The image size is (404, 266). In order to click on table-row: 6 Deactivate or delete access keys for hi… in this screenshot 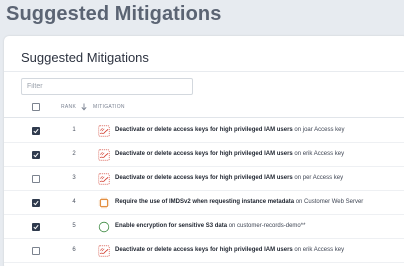, I will do `click(204, 251)`.